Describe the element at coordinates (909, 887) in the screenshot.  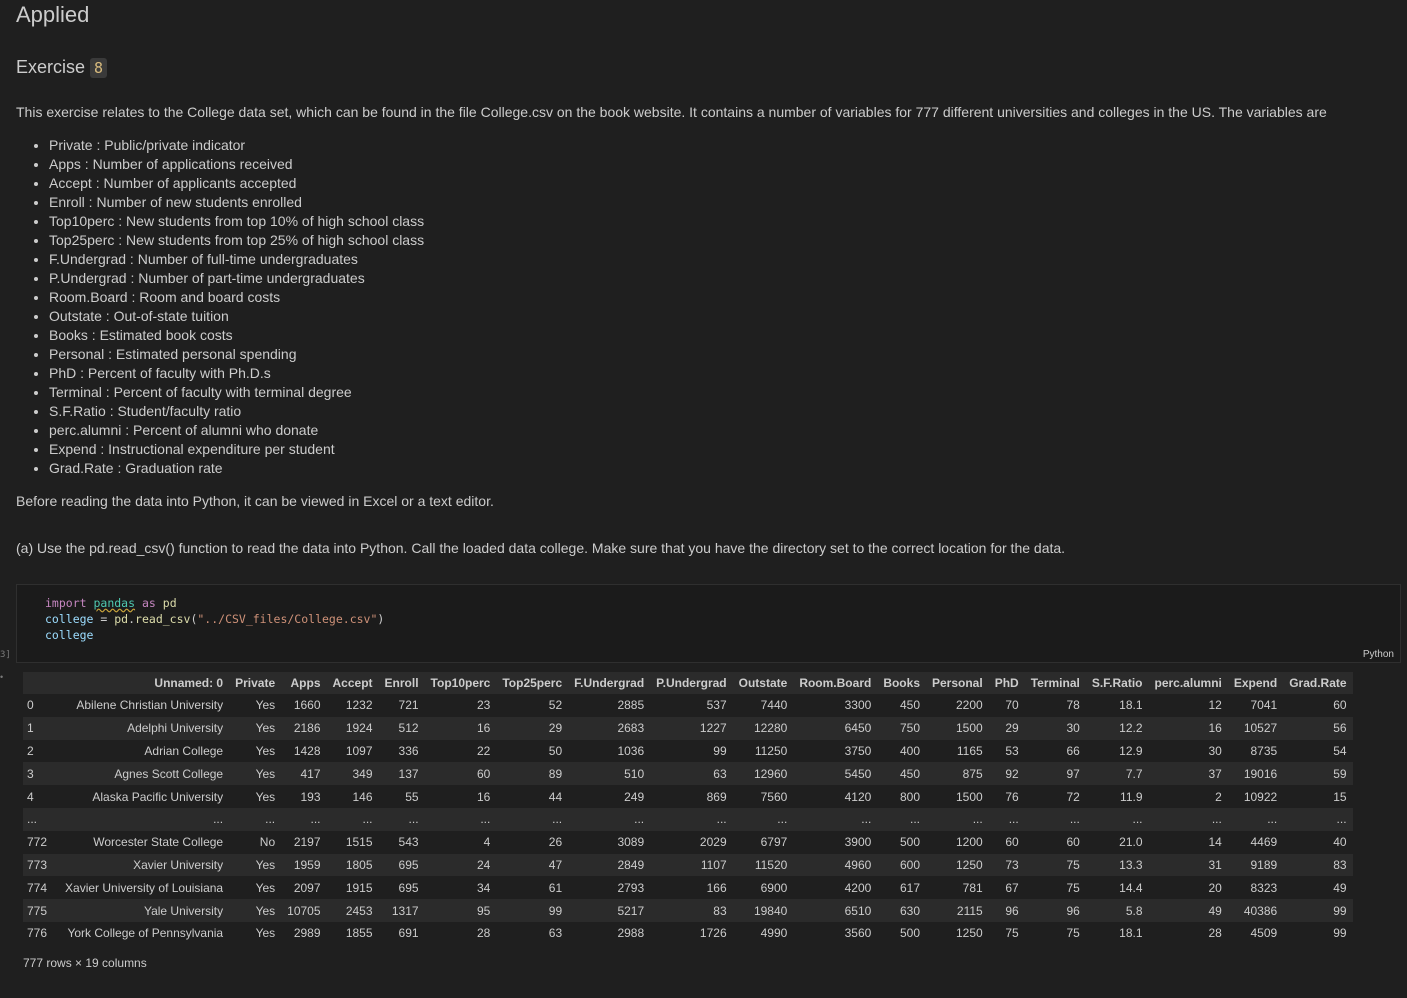
I see `table-cell: 617` at that location.